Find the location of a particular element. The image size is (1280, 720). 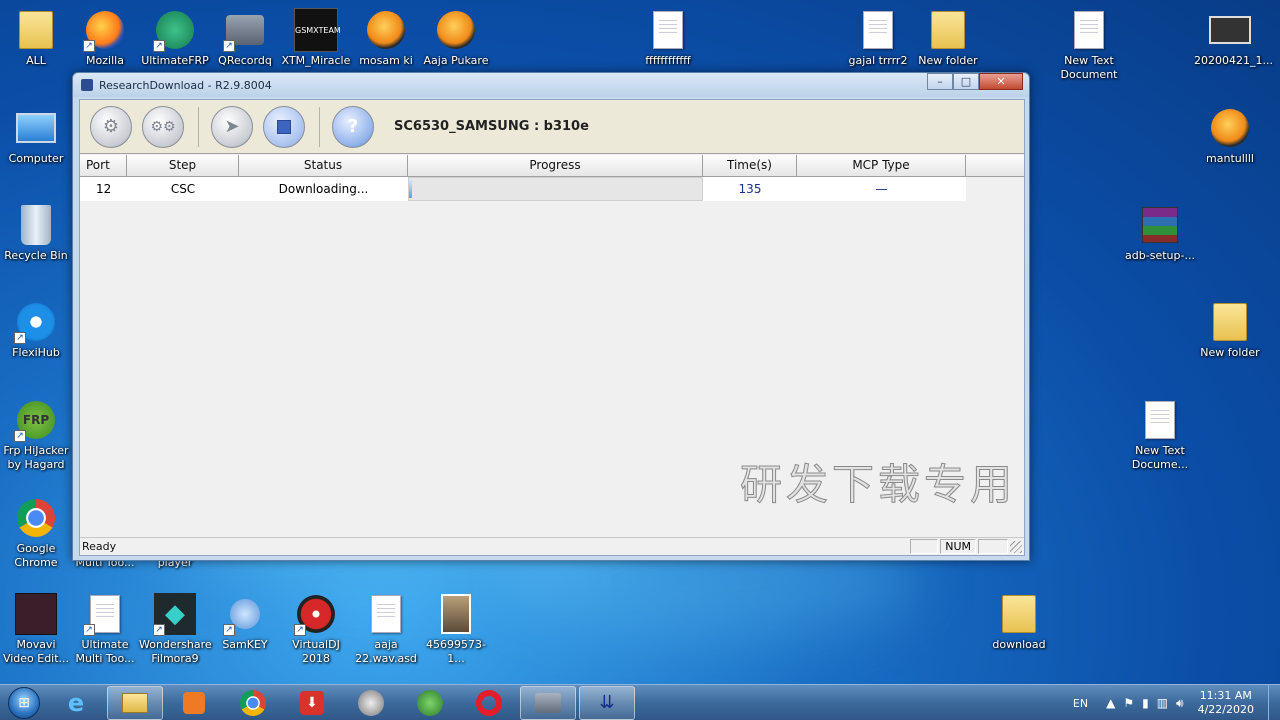

taskbar-research-download: ⇊ is located at coordinates (607, 702).